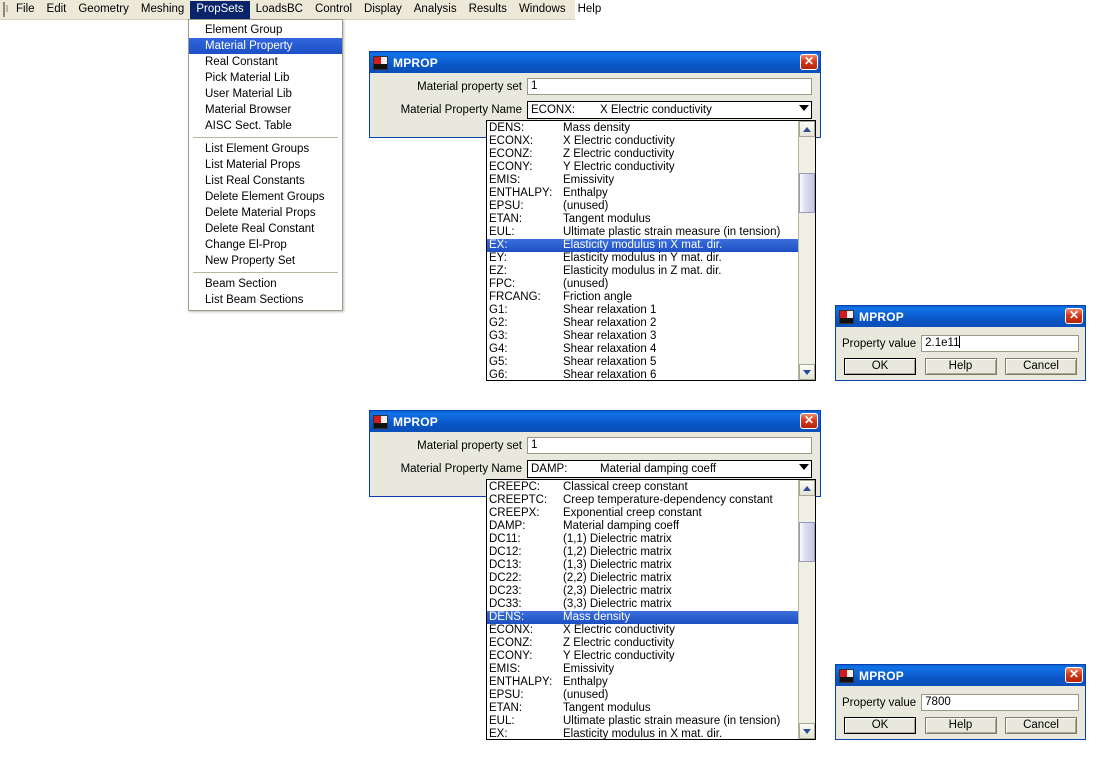 This screenshot has height=758, width=1098. I want to click on menu-item-beam-section: Beam Section, so click(265, 284).